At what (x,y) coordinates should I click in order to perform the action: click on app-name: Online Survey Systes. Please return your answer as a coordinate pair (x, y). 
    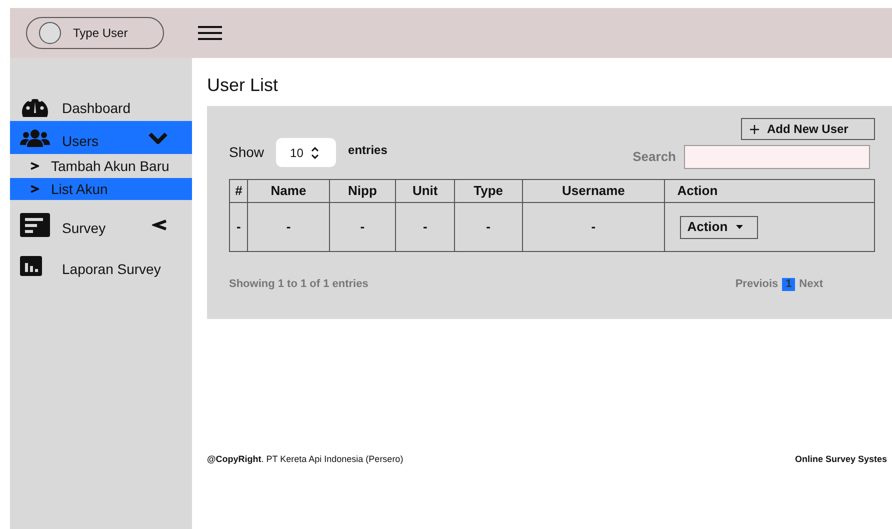
    Looking at the image, I should click on (840, 459).